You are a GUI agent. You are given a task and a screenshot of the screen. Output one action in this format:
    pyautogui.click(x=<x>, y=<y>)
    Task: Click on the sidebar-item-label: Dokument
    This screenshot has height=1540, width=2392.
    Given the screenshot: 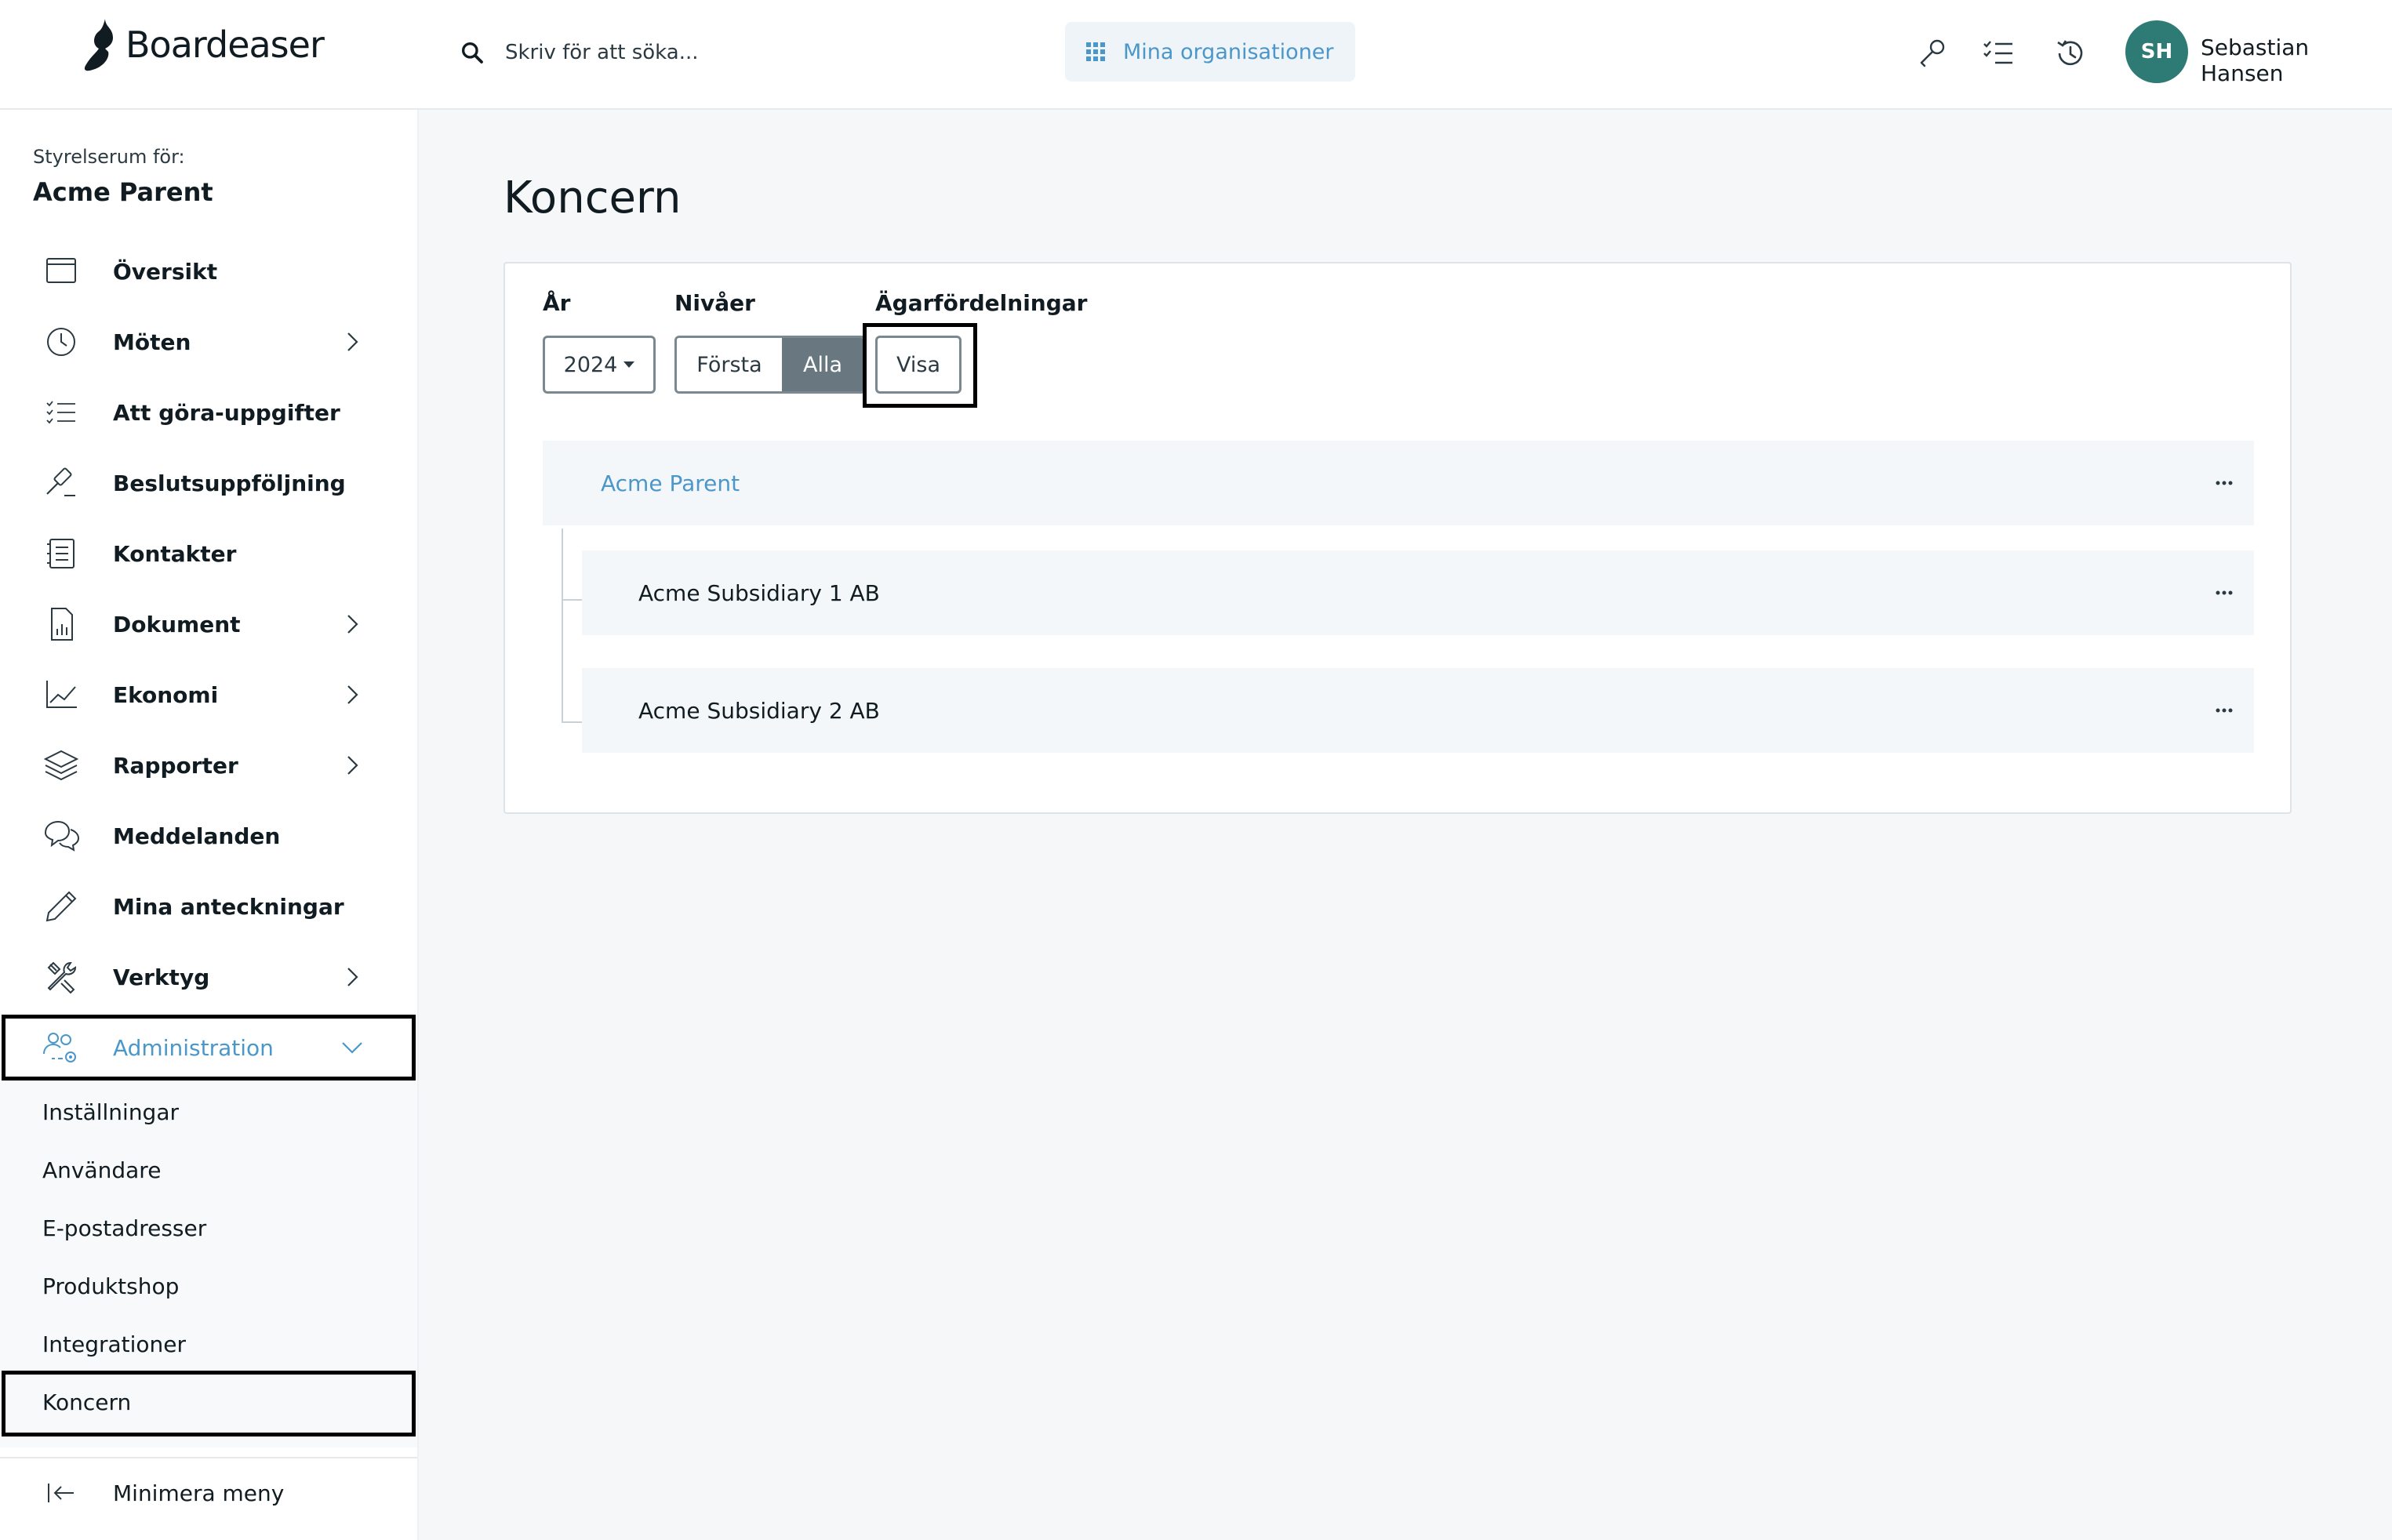 What is the action you would take?
    pyautogui.click(x=177, y=624)
    